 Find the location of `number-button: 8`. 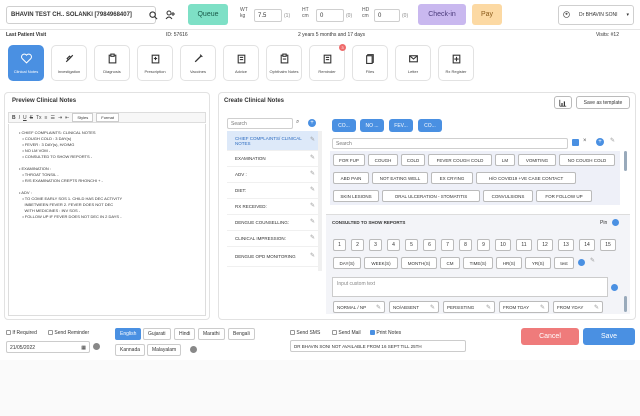

number-button: 8 is located at coordinates (465, 245).